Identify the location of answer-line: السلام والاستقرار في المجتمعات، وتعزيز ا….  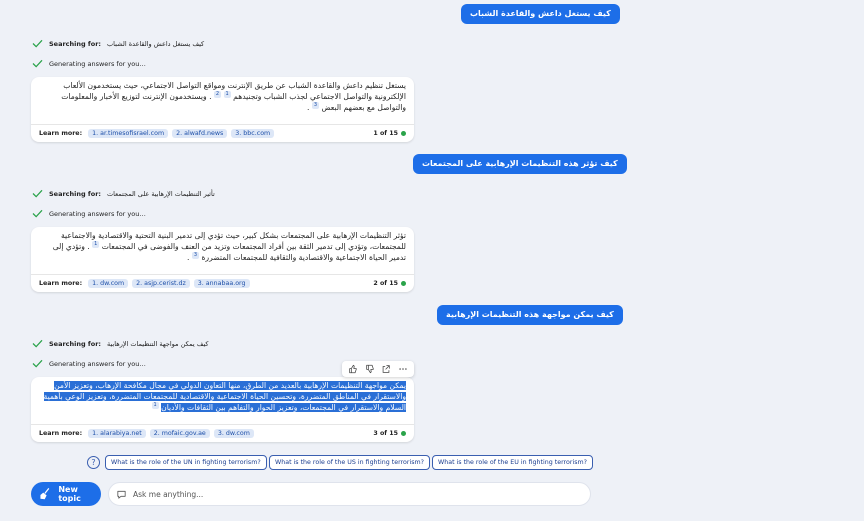
(283, 407).